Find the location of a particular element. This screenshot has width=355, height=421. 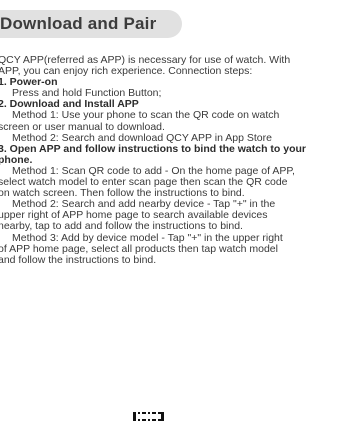

qr-code-icon-detail is located at coordinates (148, 416).